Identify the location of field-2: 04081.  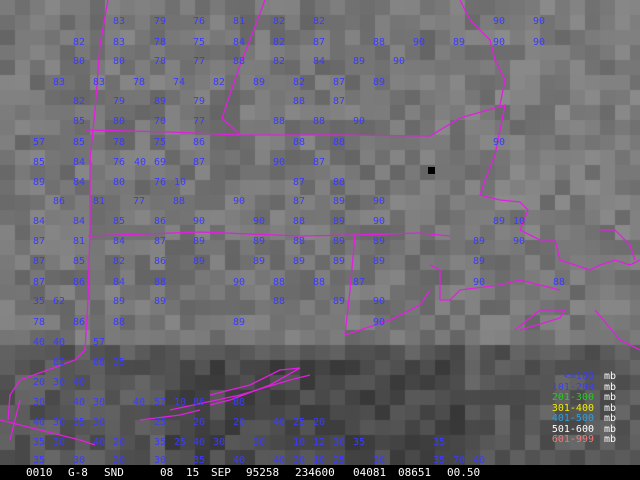
(370, 472).